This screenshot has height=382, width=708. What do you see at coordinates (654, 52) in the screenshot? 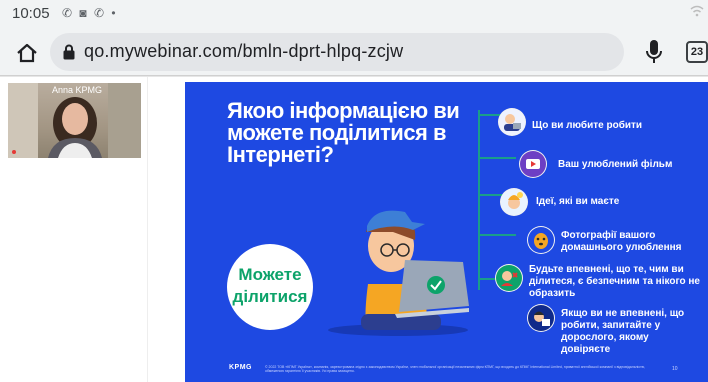
I see `microphone-icon` at bounding box center [654, 52].